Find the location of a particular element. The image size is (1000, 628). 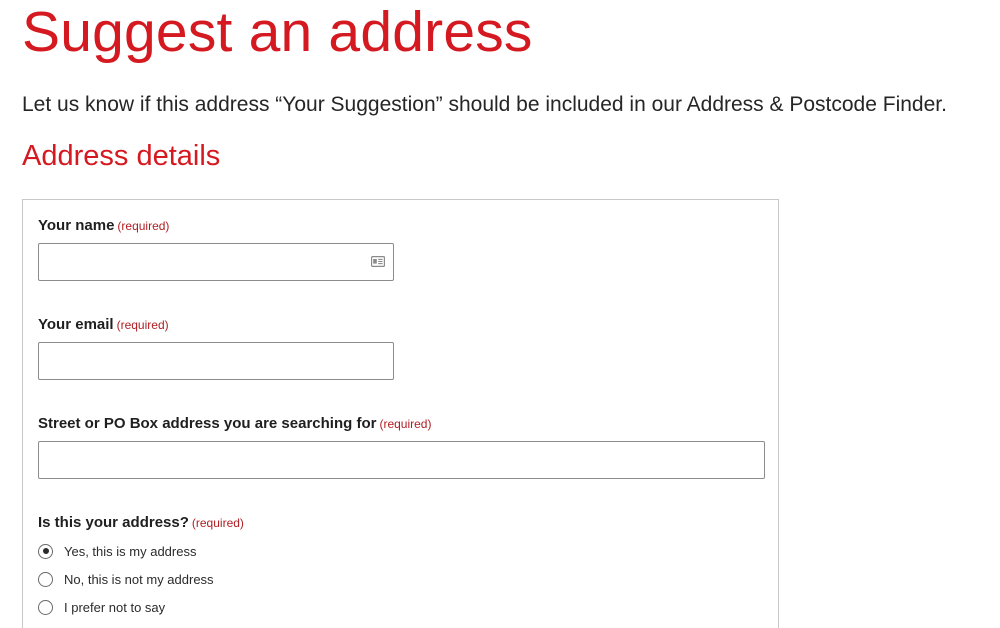

radio-label-prefer-not: I prefer not to say is located at coordinates (115, 607).